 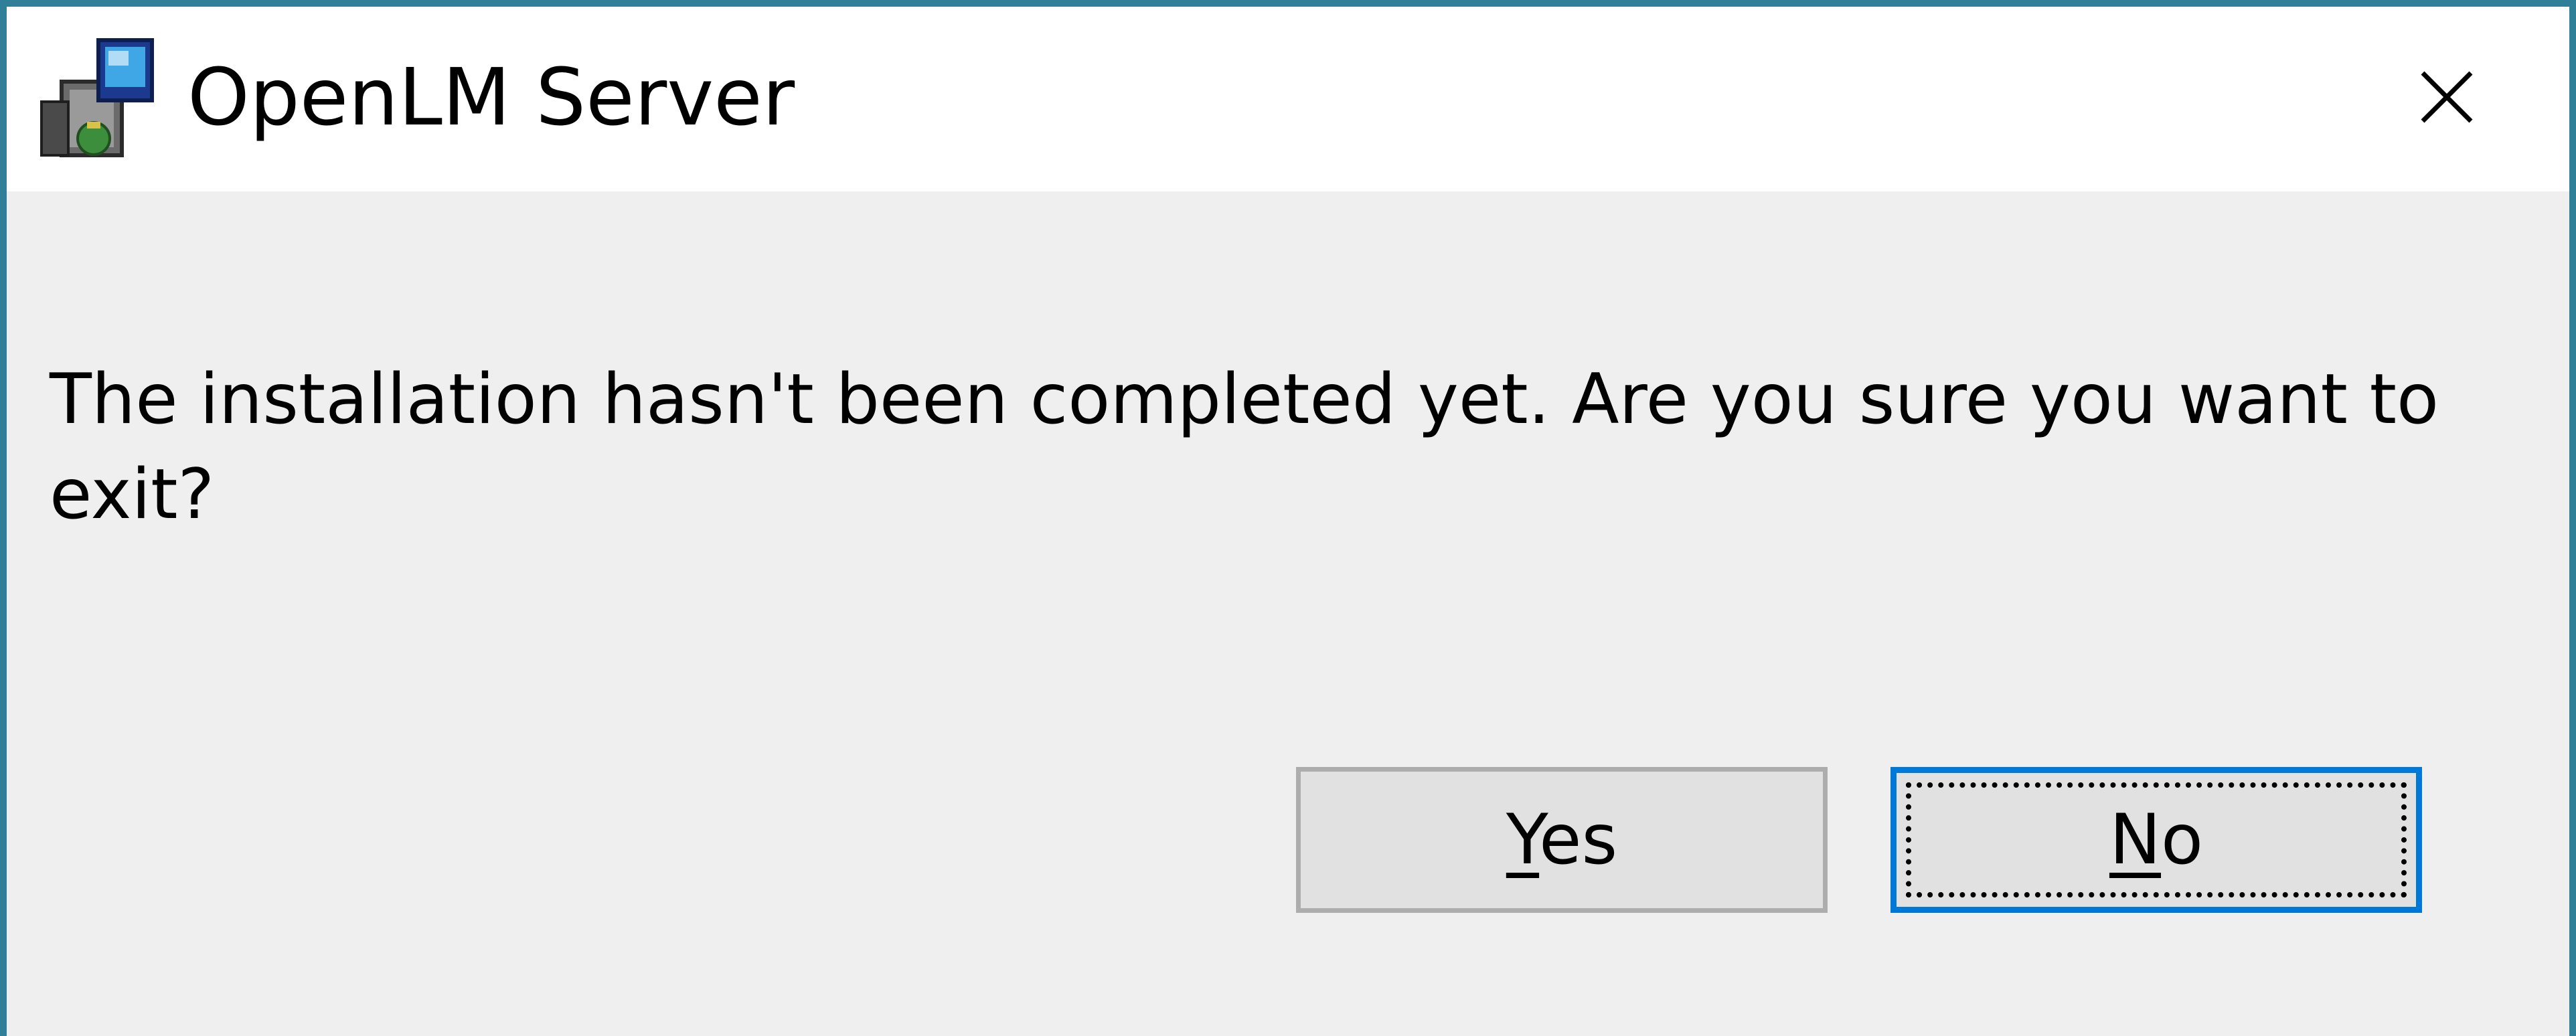 What do you see at coordinates (95, 99) in the screenshot?
I see `installer-package-icon` at bounding box center [95, 99].